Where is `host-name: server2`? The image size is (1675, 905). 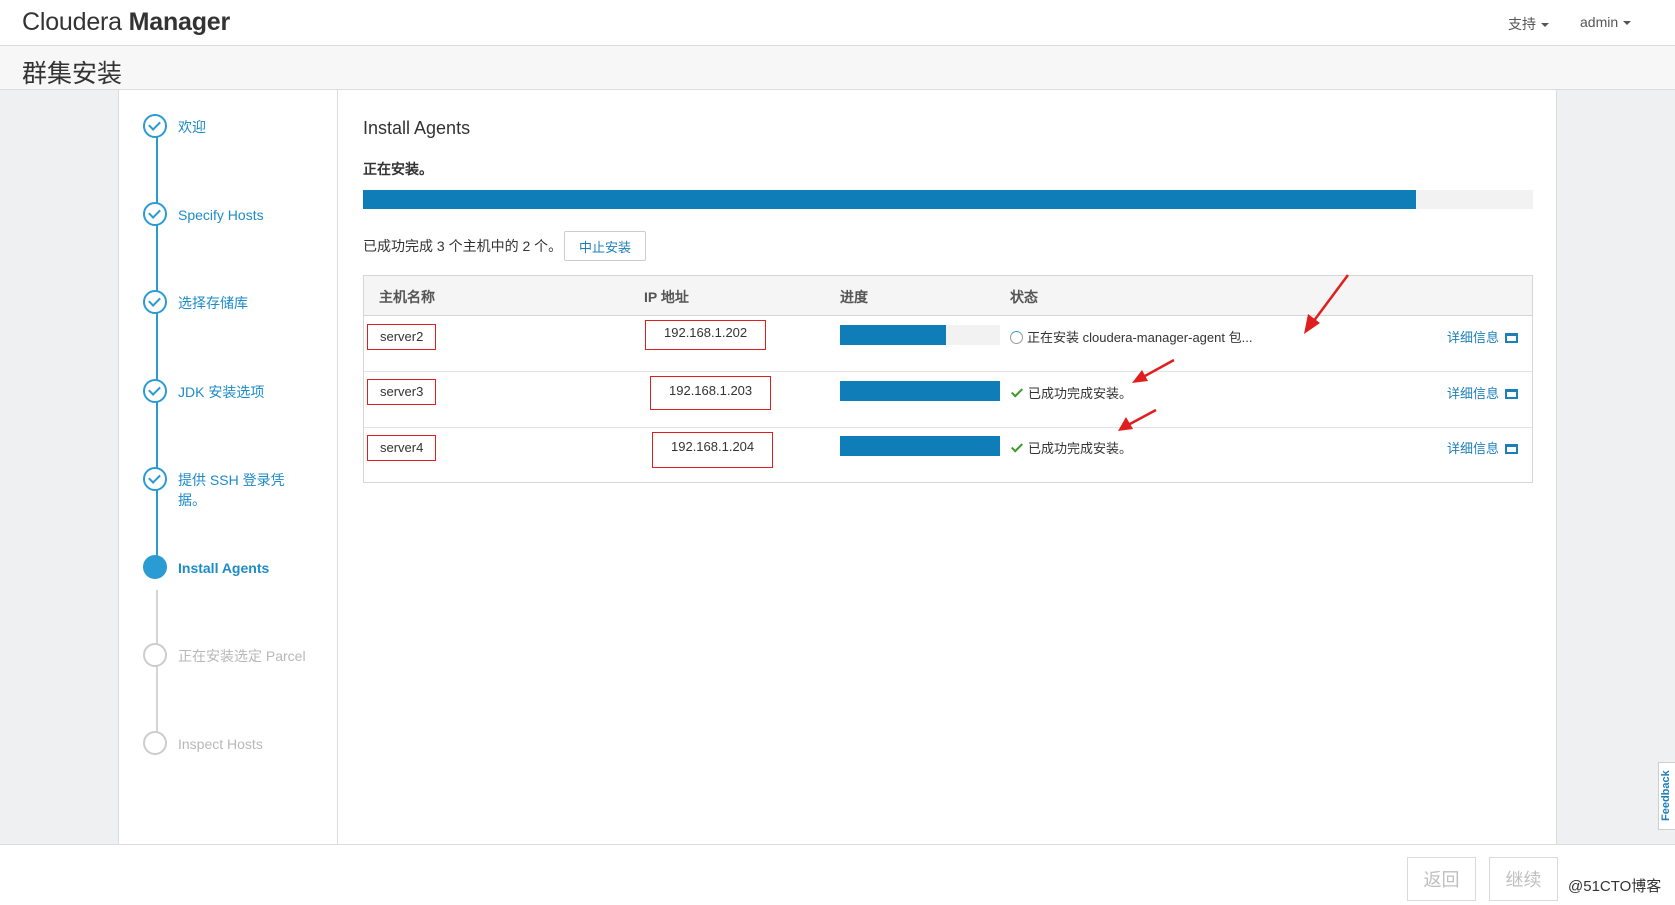 host-name: server2 is located at coordinates (402, 337).